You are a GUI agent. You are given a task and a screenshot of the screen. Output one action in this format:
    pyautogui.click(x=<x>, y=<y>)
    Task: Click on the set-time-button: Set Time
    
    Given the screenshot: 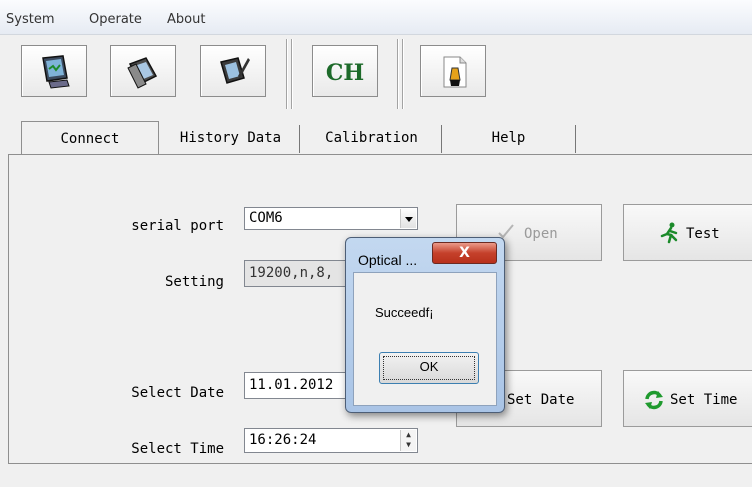 What is the action you would take?
    pyautogui.click(x=687, y=398)
    